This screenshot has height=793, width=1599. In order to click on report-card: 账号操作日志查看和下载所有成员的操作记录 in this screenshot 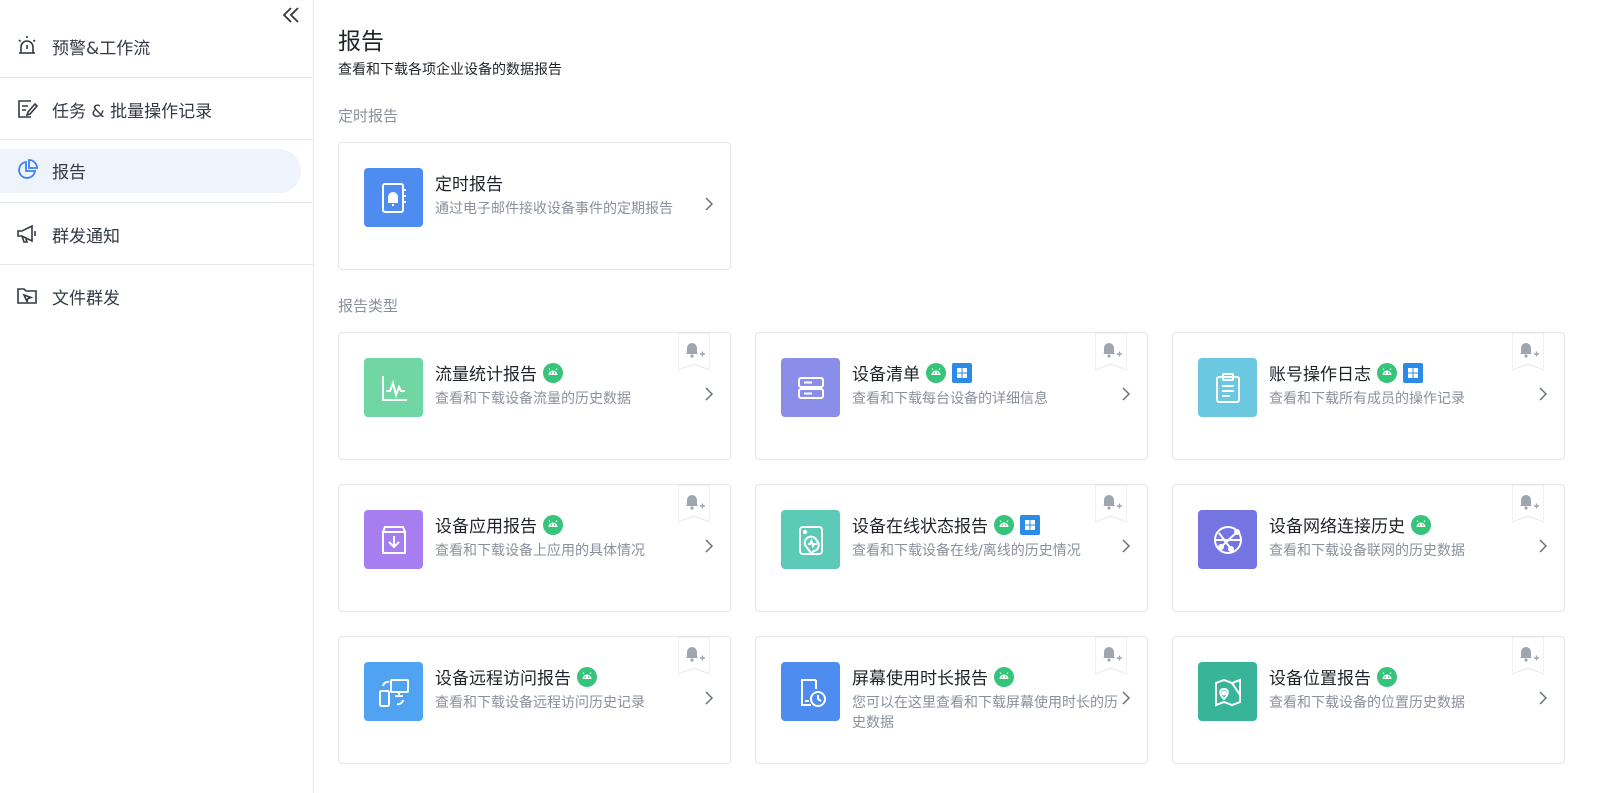, I will do `click(1368, 396)`.